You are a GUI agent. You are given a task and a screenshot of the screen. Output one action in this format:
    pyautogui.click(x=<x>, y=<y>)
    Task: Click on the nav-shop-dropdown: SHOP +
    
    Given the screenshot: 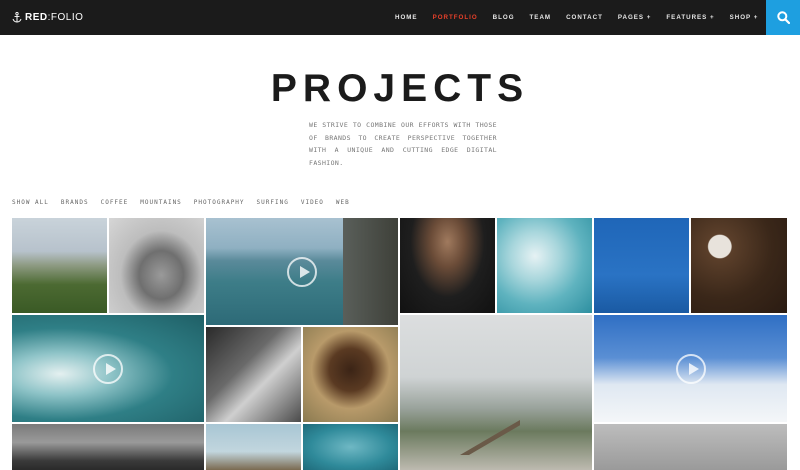 What is the action you would take?
    pyautogui.click(x=744, y=17)
    